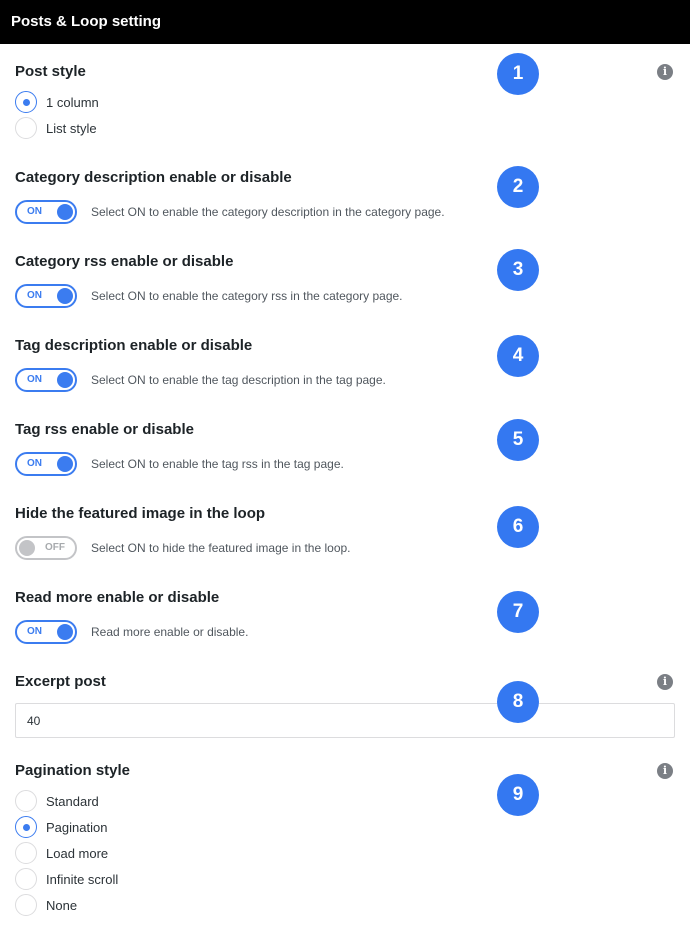  Describe the element at coordinates (82, 879) in the screenshot. I see `radio-label: Infinite scroll` at that location.